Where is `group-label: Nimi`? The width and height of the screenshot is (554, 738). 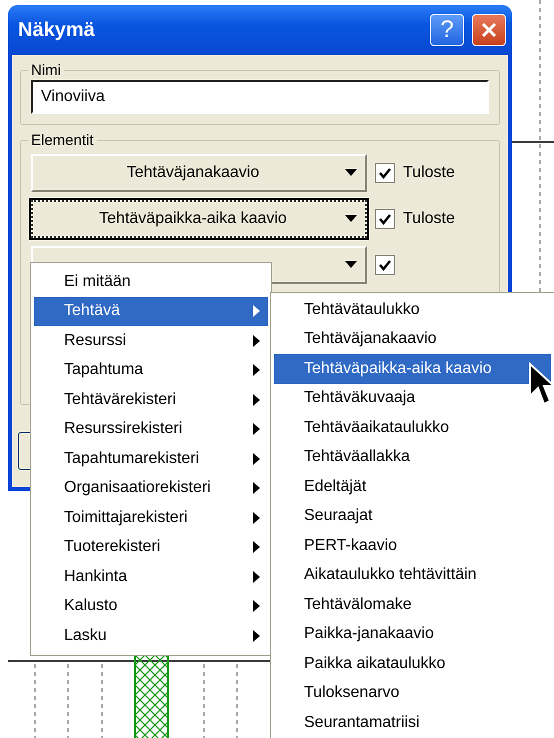 group-label: Nimi is located at coordinates (46, 70).